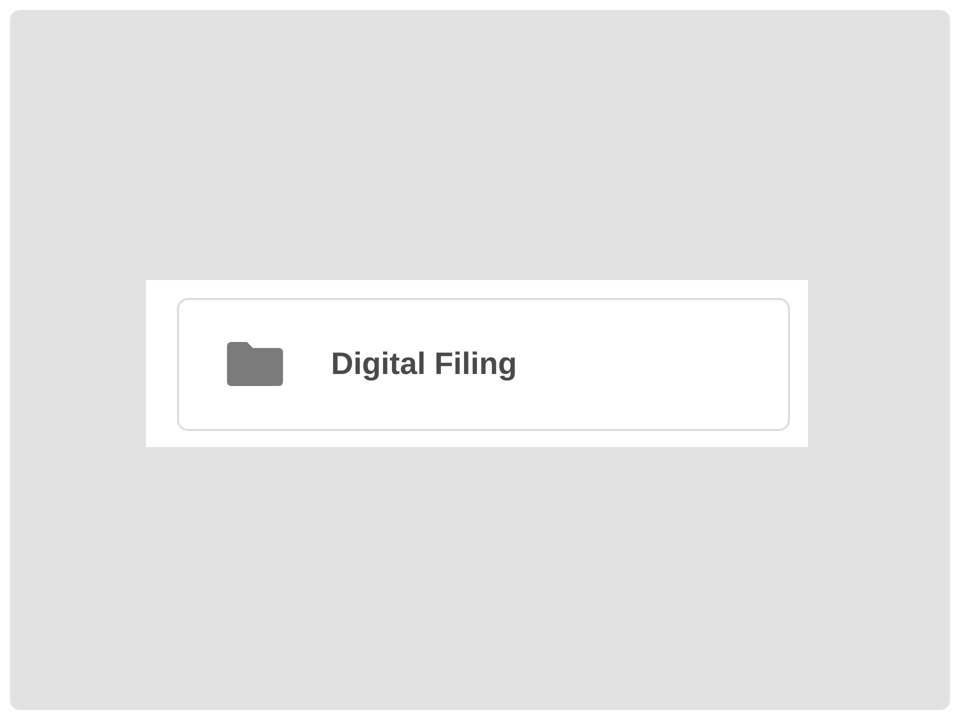  I want to click on folder-name: Digital Filing, so click(424, 364).